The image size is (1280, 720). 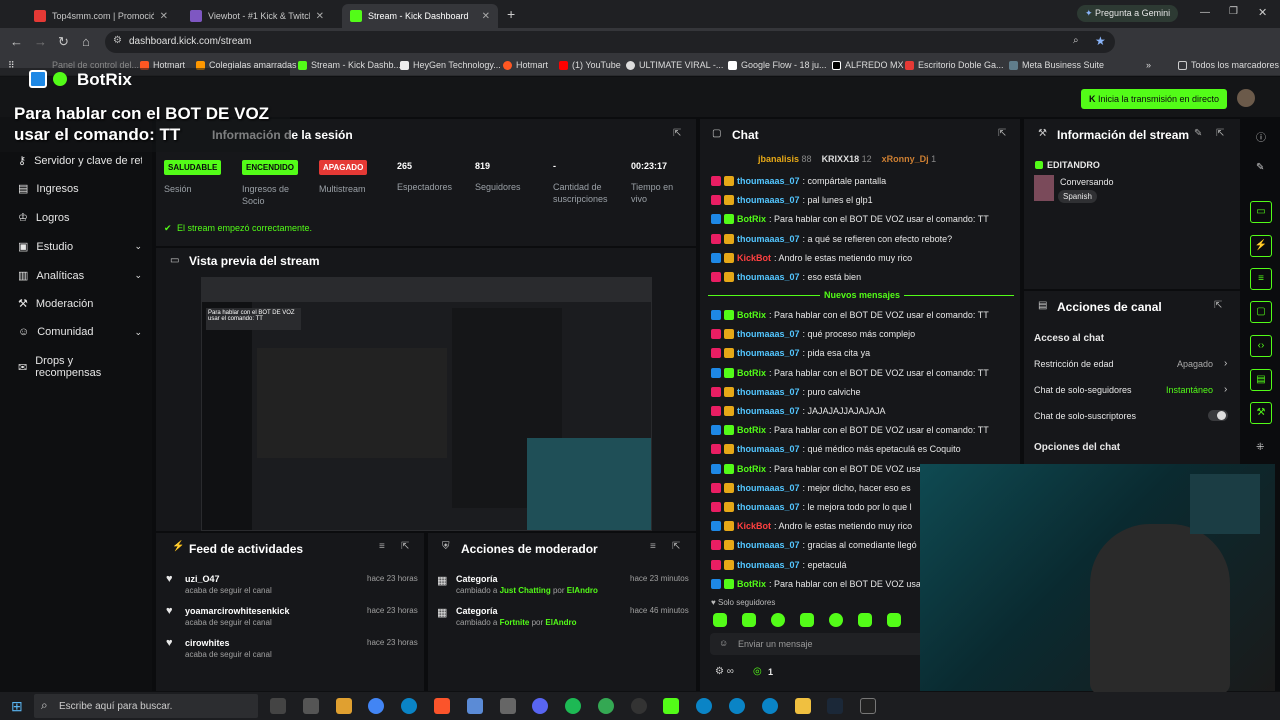 What do you see at coordinates (1260, 447) in the screenshot?
I see `add-widget-icon: ⁜` at bounding box center [1260, 447].